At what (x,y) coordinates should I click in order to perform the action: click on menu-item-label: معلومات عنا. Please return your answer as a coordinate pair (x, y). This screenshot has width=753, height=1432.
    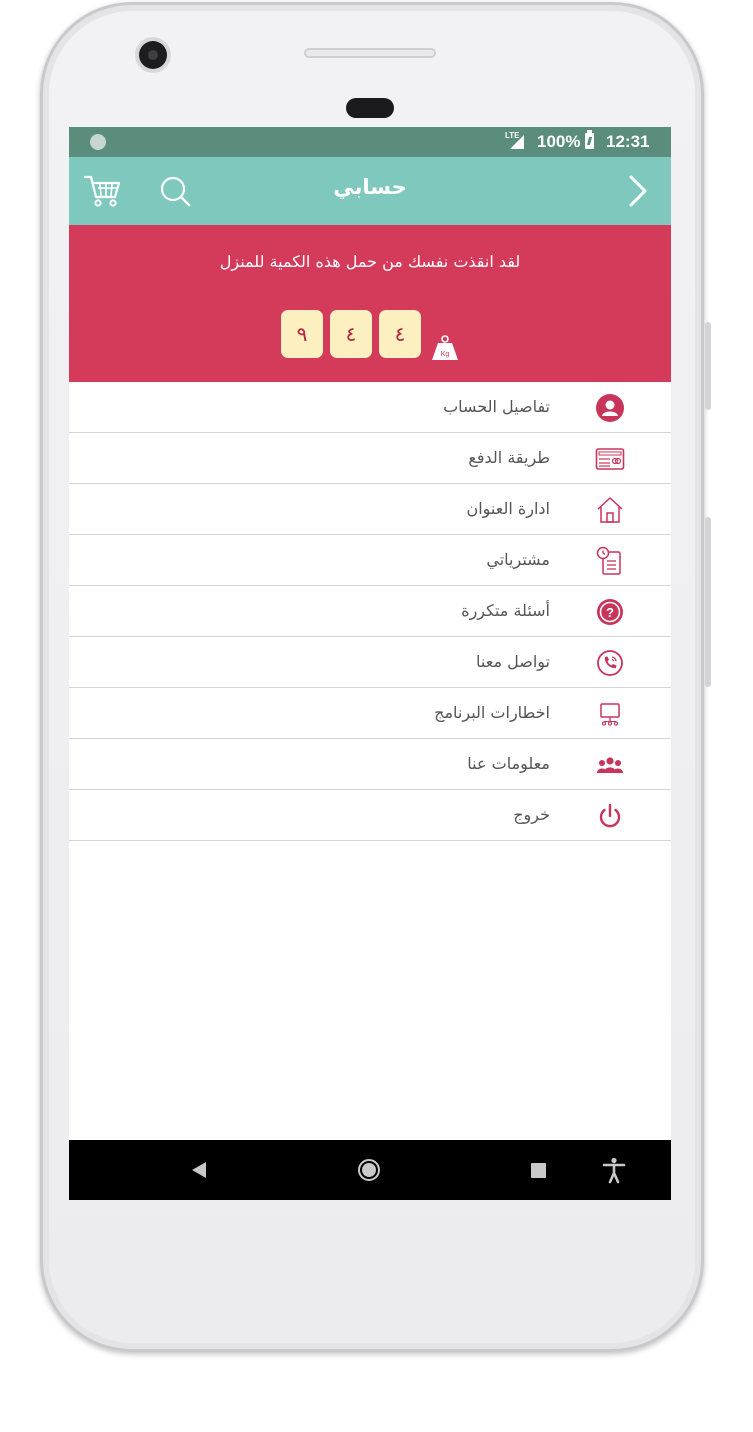
    Looking at the image, I should click on (508, 763).